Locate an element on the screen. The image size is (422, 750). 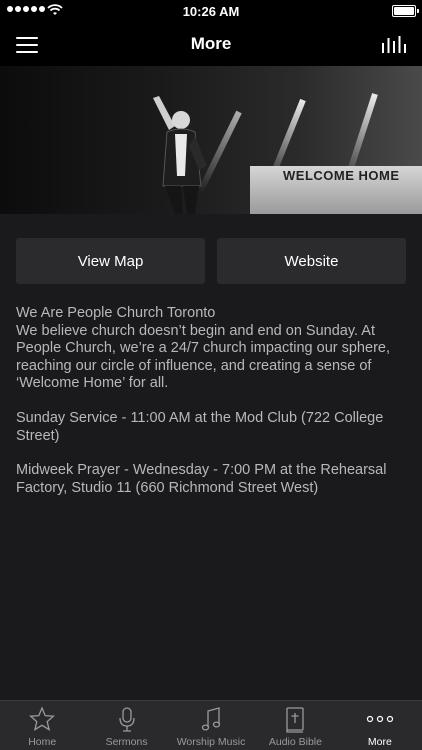
stage-screen-text: WELCOME HOME is located at coordinates (341, 175).